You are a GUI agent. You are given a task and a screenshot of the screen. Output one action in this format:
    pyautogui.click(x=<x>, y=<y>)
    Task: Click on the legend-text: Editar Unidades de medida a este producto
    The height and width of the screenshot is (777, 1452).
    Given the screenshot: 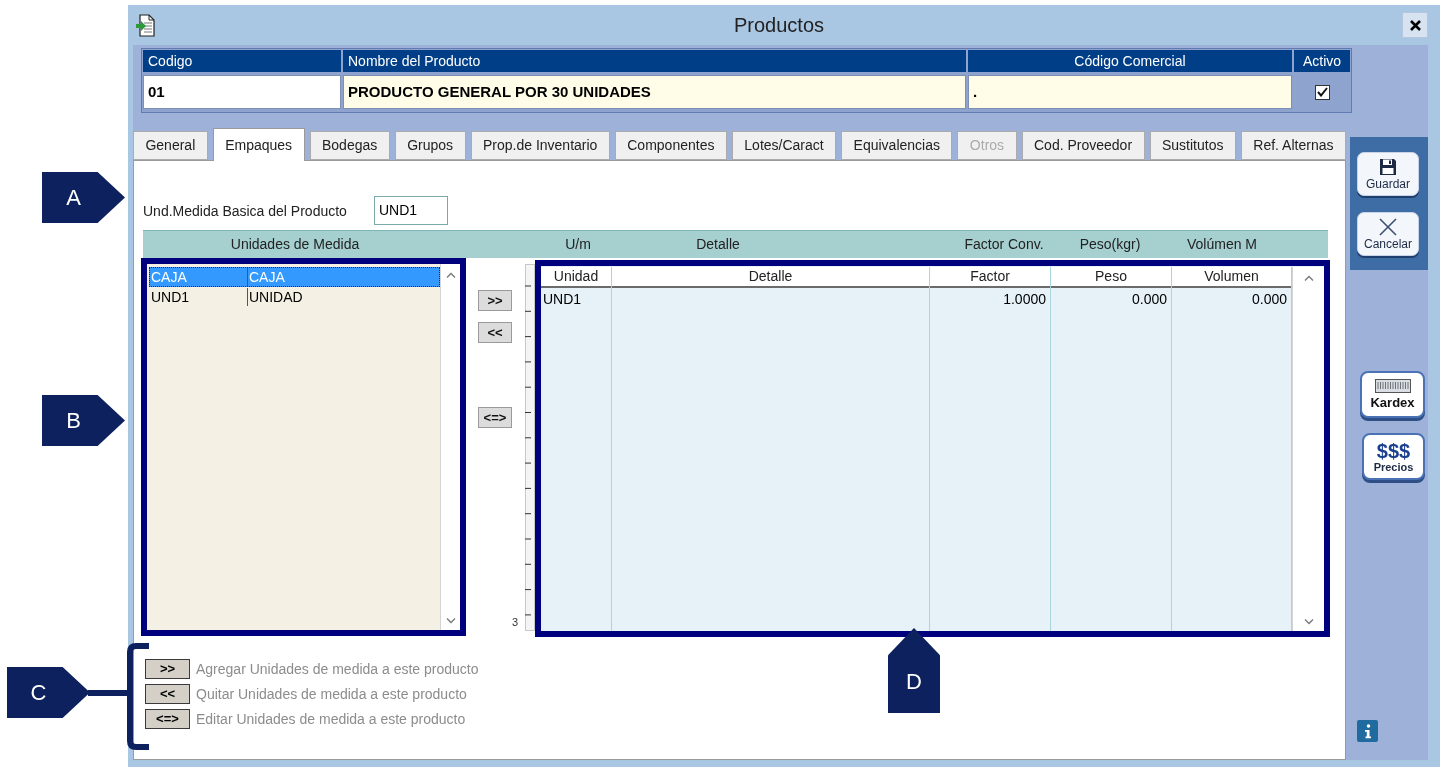 What is the action you would take?
    pyautogui.click(x=331, y=719)
    